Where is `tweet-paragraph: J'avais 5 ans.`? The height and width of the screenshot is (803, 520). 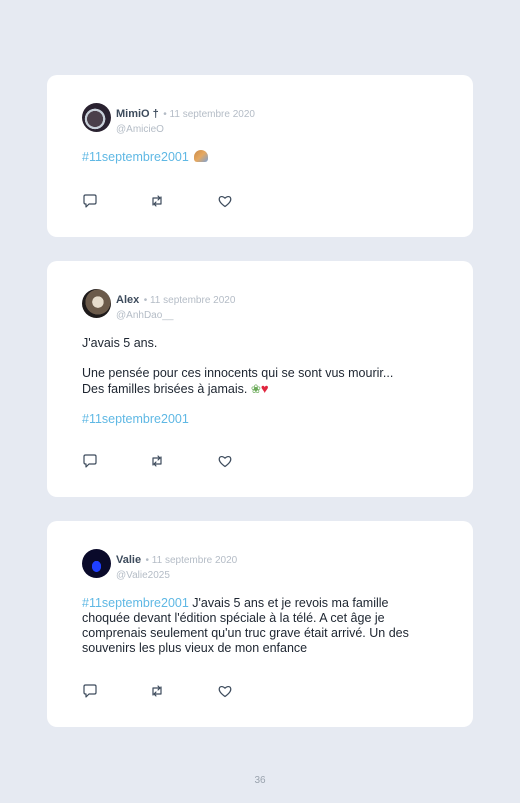
tweet-paragraph: J'avais 5 ans. is located at coordinates (120, 343).